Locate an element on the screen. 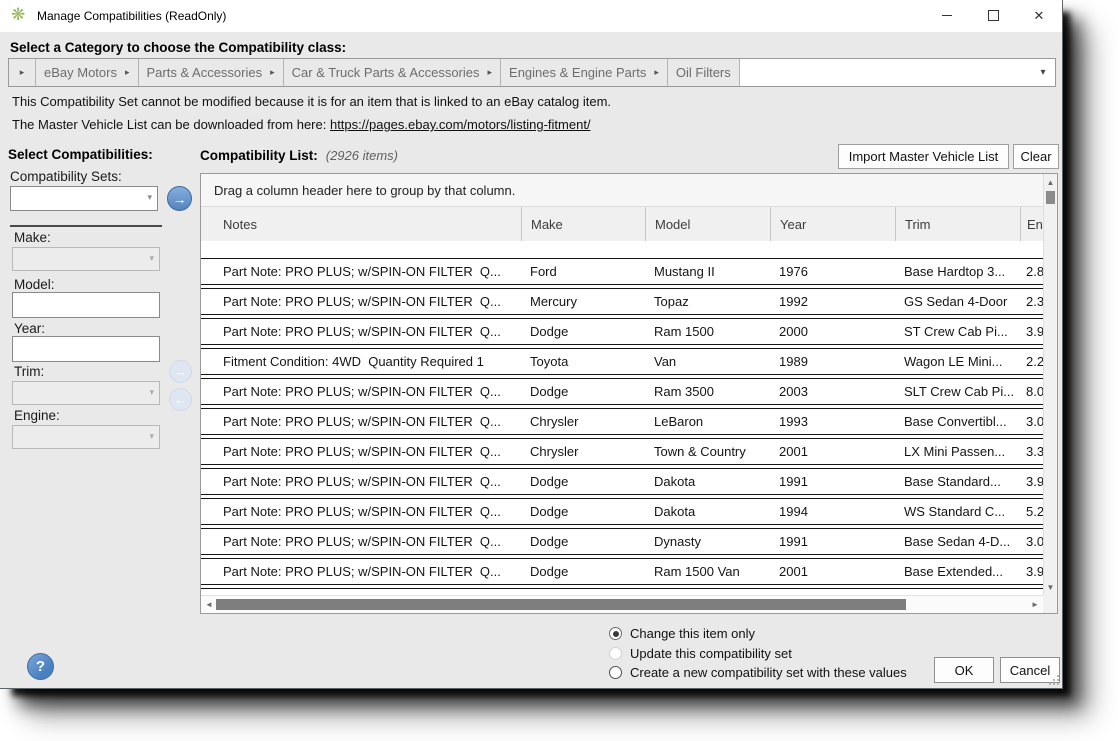 This screenshot has width=1118, height=741. model-input is located at coordinates (86, 305).